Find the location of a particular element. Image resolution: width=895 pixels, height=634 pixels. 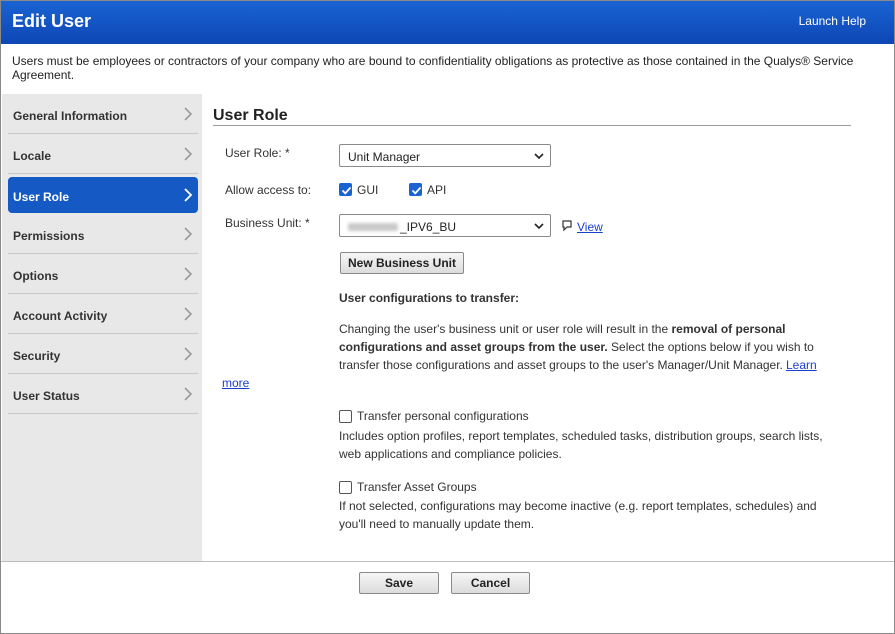

page-title: Edit User is located at coordinates (52, 21).